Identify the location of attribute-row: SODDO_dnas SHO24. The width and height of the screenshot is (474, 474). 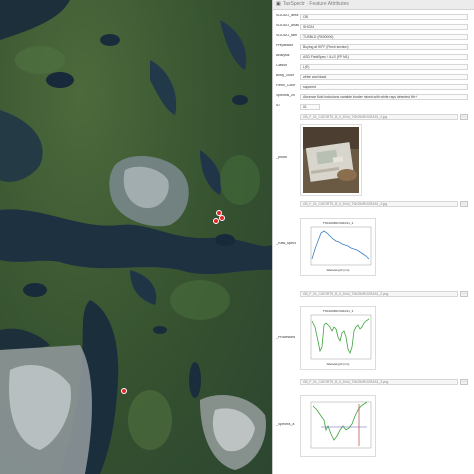
(373, 27).